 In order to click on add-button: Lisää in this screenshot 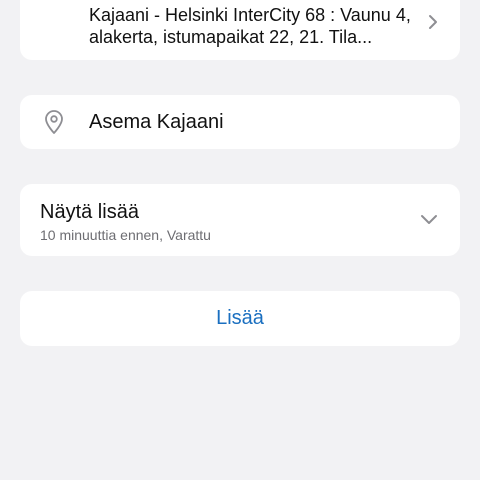, I will do `click(240, 318)`.